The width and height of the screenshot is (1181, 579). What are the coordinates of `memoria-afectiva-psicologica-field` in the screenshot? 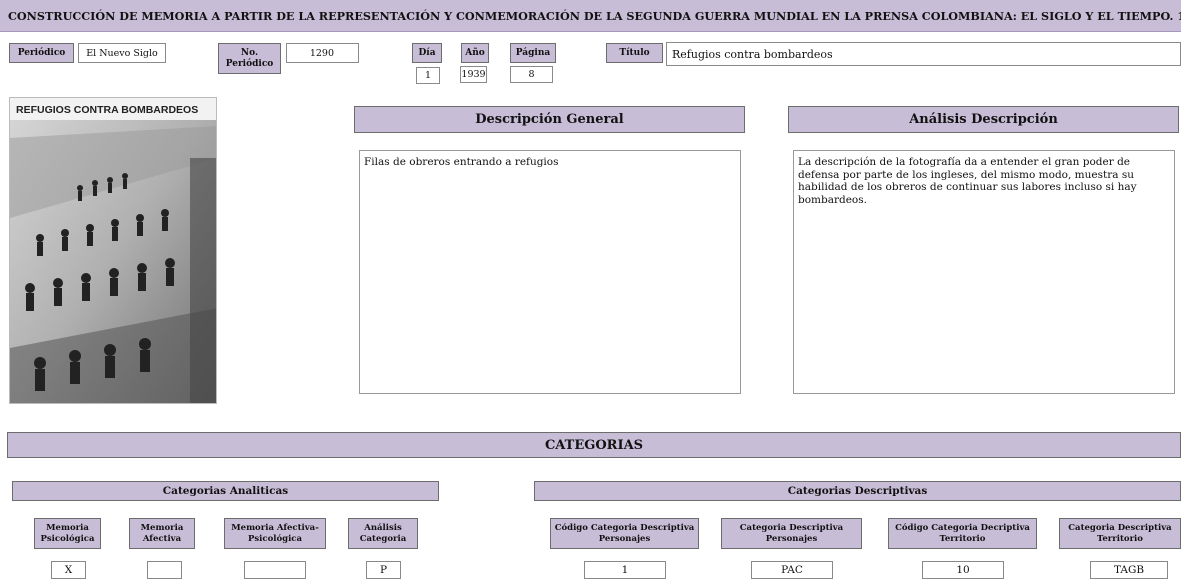 It's located at (275, 570).